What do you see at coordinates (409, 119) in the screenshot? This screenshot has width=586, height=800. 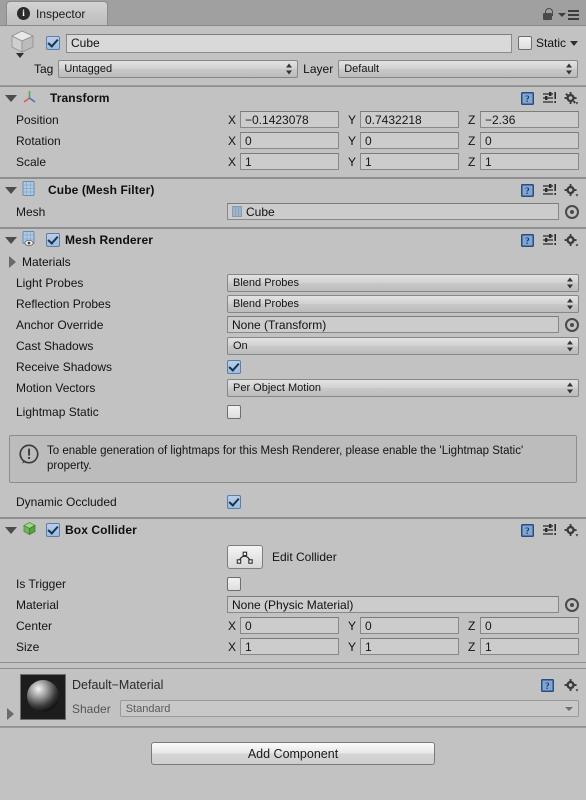 I see `position-y-input: 0.7432218` at bounding box center [409, 119].